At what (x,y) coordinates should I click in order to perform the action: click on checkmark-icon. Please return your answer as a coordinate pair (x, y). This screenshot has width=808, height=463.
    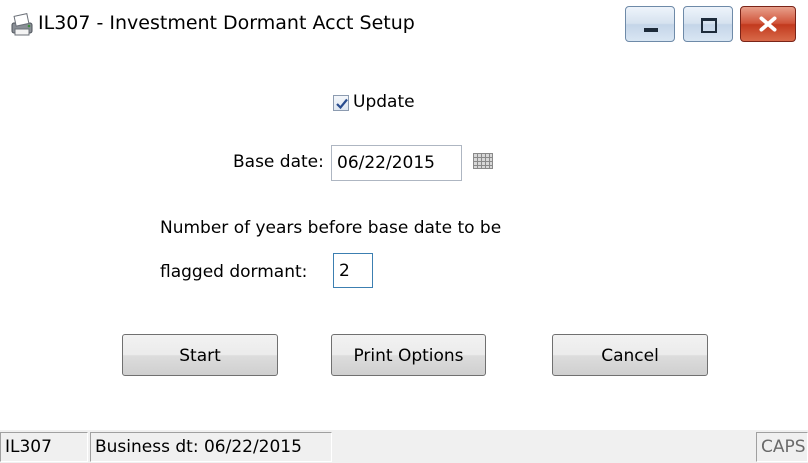
    Looking at the image, I should click on (342, 104).